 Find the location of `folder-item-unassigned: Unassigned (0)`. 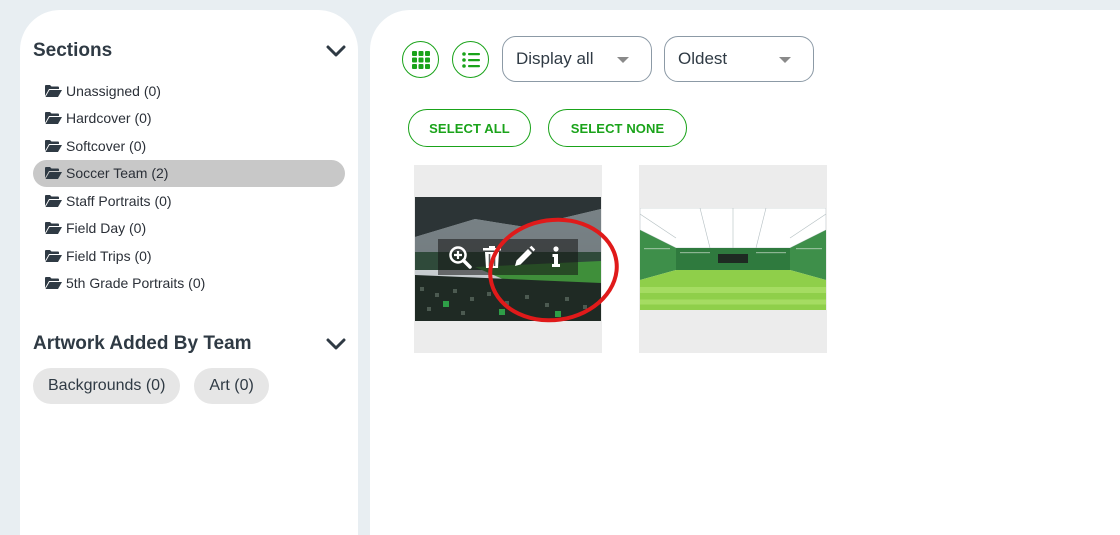

folder-item-unassigned: Unassigned (0) is located at coordinates (189, 91).